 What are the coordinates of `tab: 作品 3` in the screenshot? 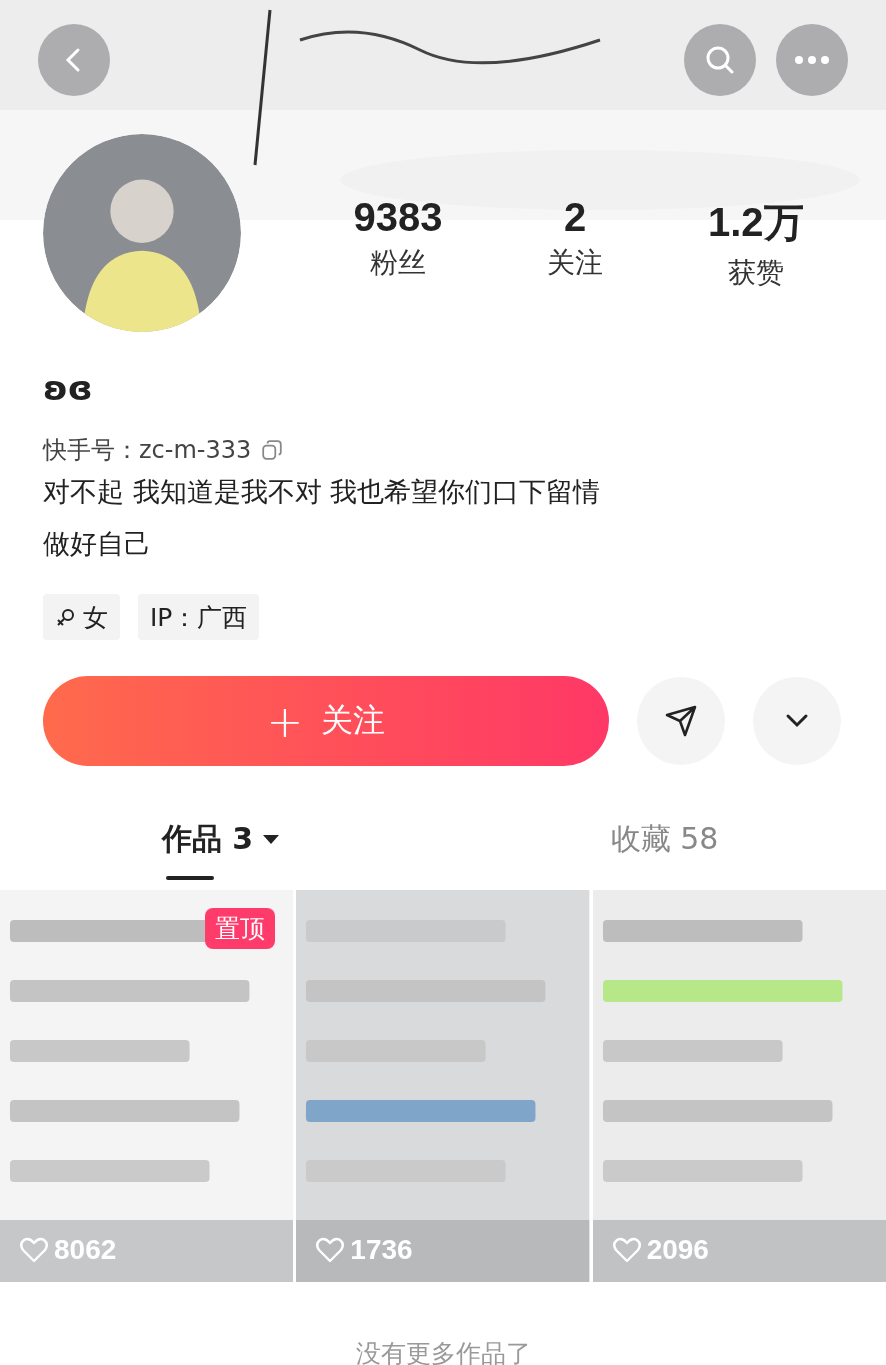 It's located at (221, 846).